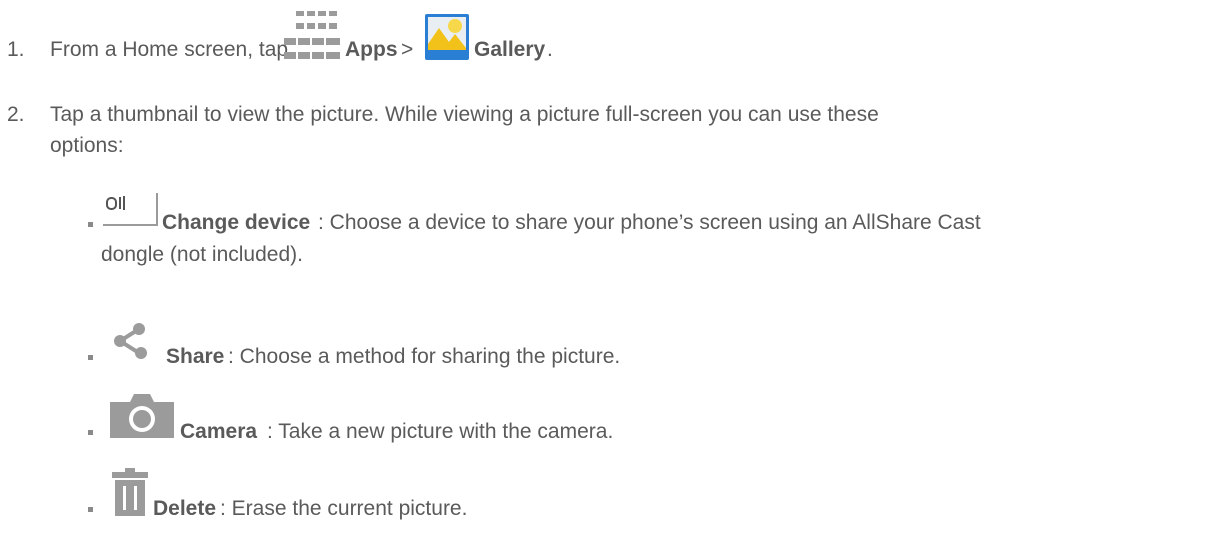 The height and width of the screenshot is (543, 1207). Describe the element at coordinates (130, 209) in the screenshot. I see `change-device-icon` at that location.